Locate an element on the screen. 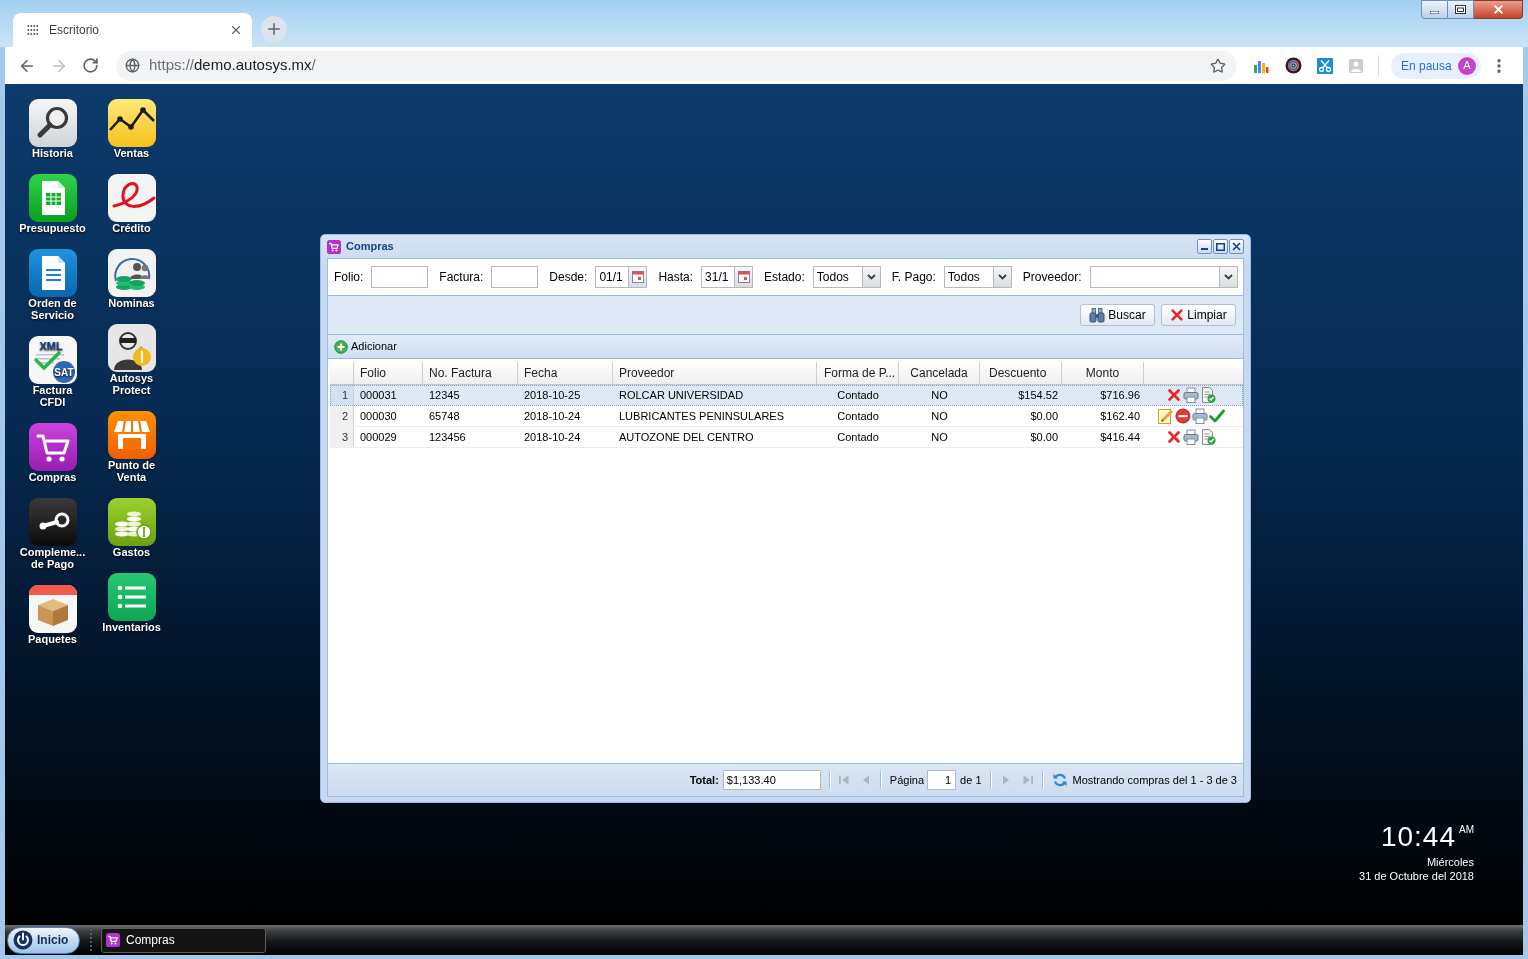 Image resolution: width=1528 pixels, height=959 pixels. table-row: 3 000029 123456 2018-10-24 AUTOZONE DEL CENTRO Contado NO $0.00 $416.44 is located at coordinates (786, 437).